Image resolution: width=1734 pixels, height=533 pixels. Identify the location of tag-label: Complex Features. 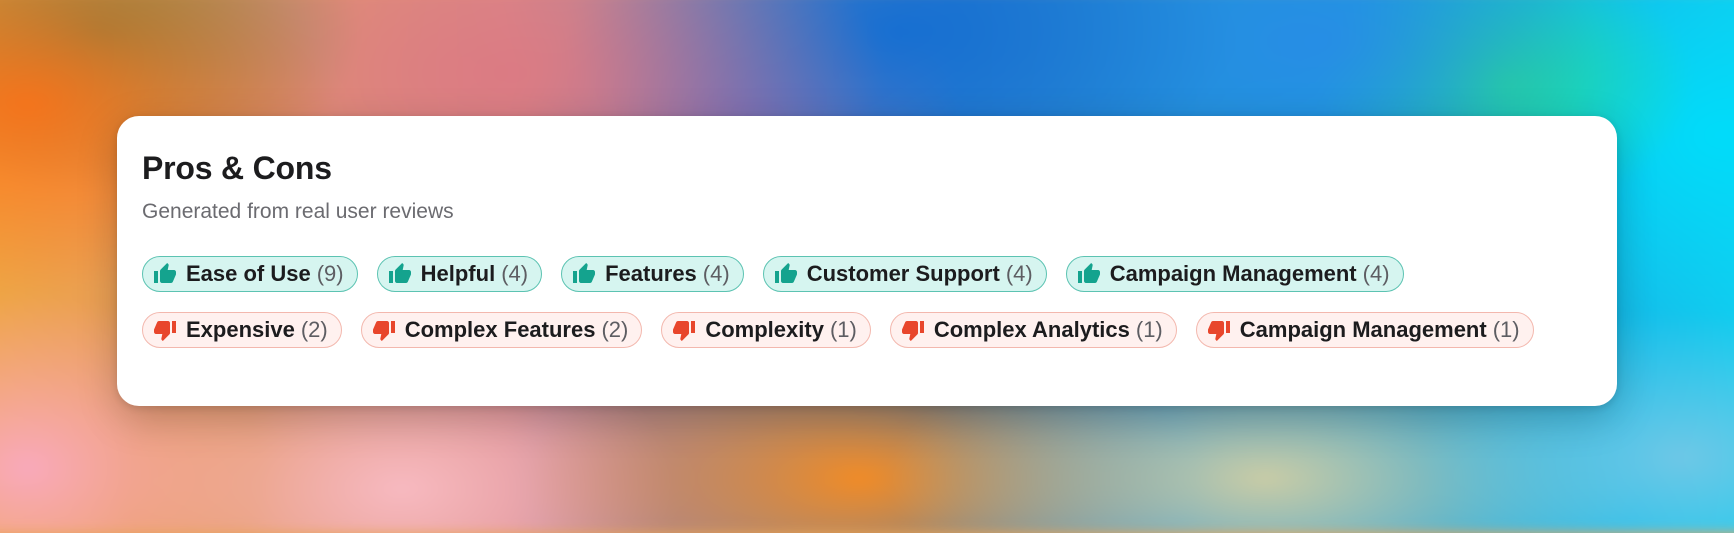
(500, 329).